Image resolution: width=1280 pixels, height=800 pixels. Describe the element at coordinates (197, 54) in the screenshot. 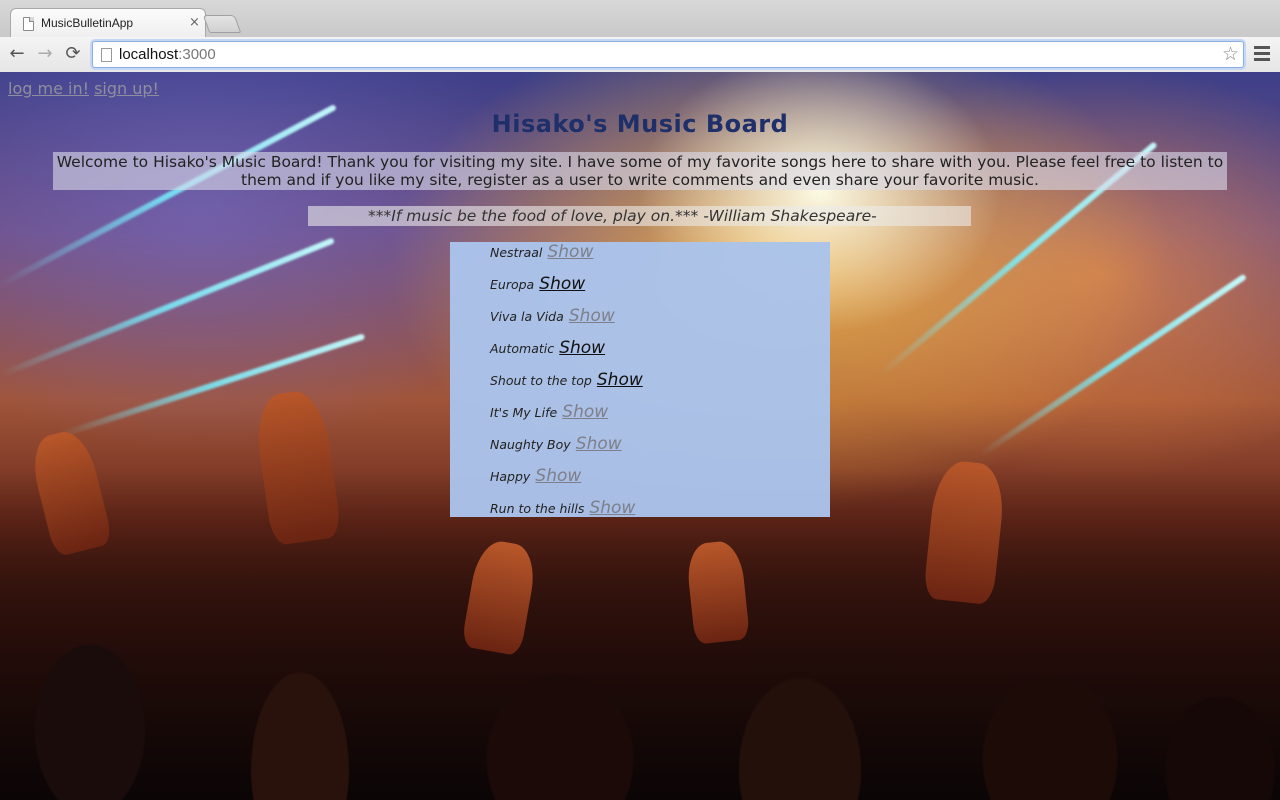

I see `url-port: :3000` at that location.